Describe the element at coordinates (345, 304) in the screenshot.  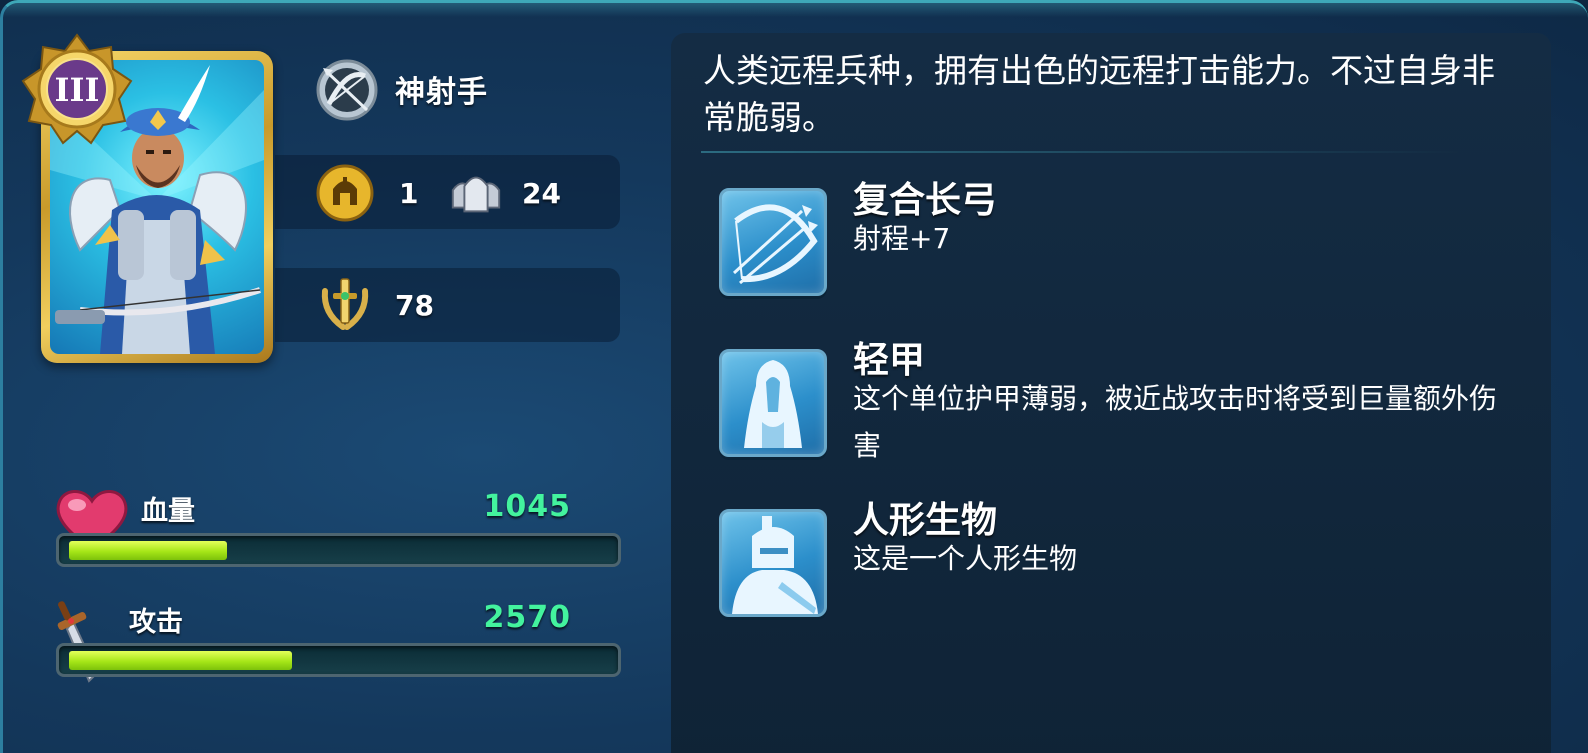
I see `laurel-sword-icon` at that location.